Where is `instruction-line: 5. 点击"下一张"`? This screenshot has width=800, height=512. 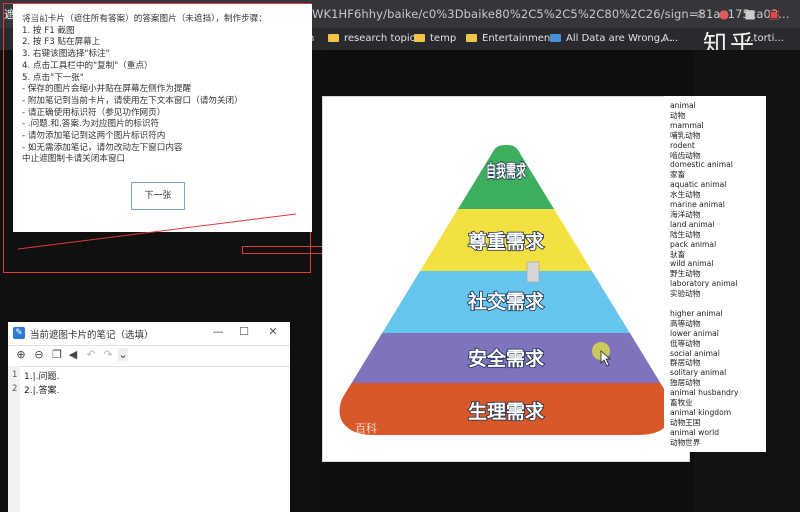 instruction-line: 5. 点击"下一张" is located at coordinates (53, 77).